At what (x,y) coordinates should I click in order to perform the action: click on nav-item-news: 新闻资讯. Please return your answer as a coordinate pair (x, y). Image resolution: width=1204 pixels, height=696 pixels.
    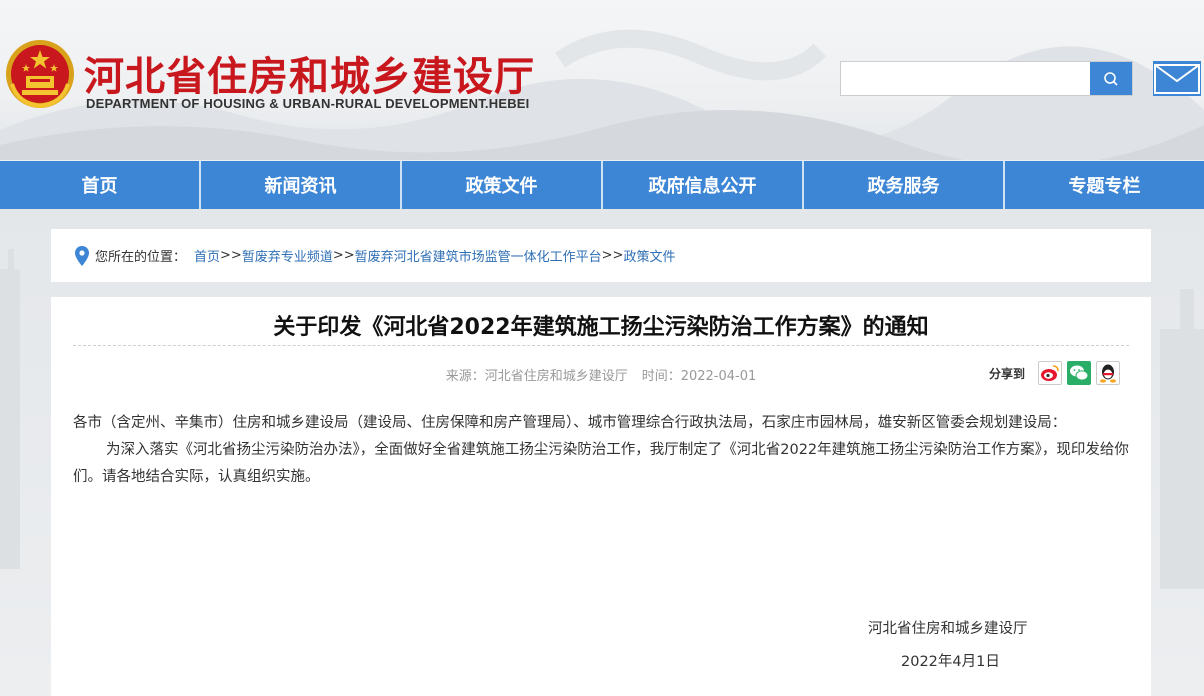
    Looking at the image, I should click on (301, 185).